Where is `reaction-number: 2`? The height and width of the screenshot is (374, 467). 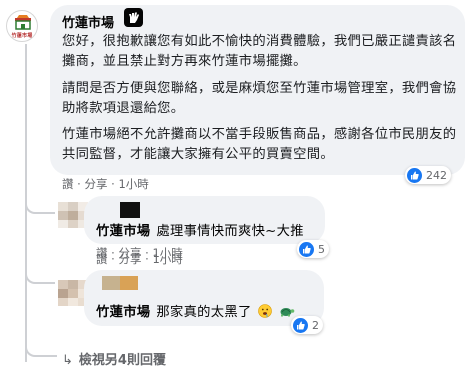
reaction-number: 2 is located at coordinates (315, 325).